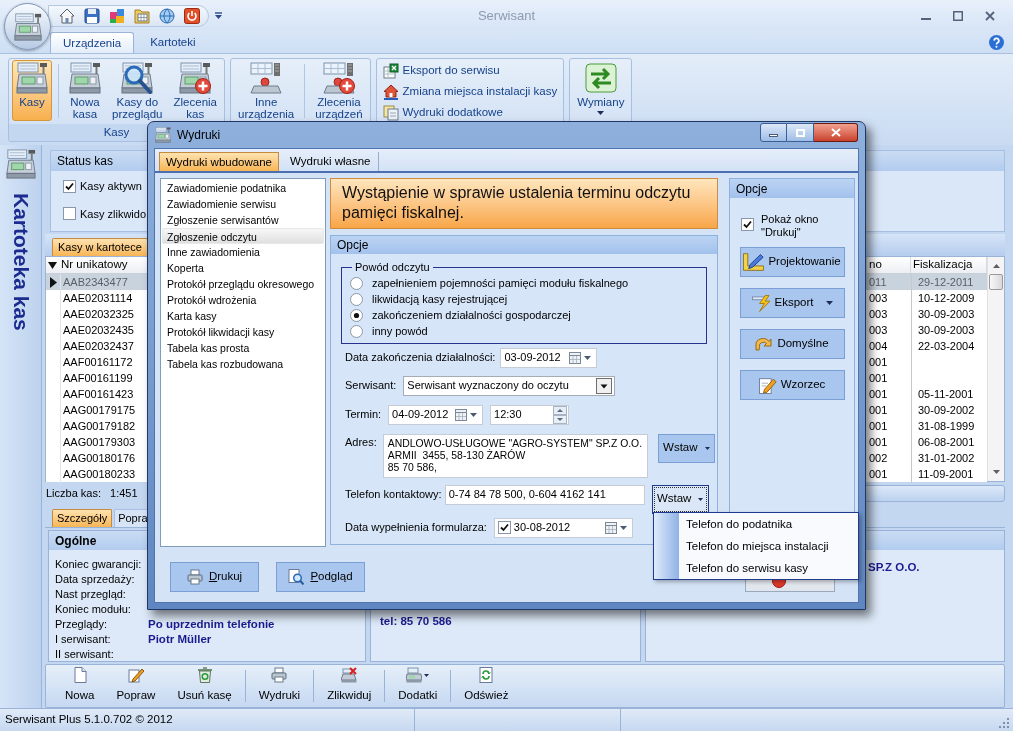  Describe the element at coordinates (113, 214) in the screenshot. I see `checkbox-label: Kasy zlikwido` at that location.